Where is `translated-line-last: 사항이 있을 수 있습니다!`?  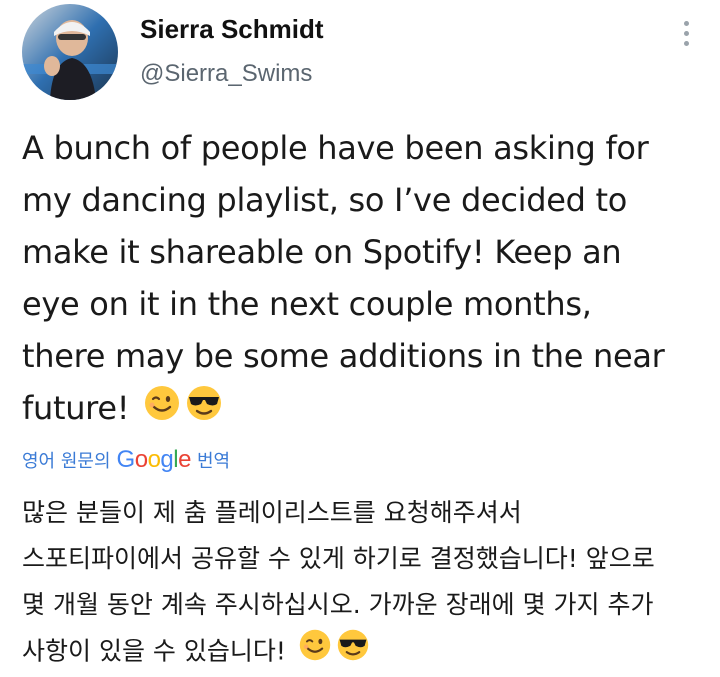
translated-line-last: 사항이 있을 수 있습니다! is located at coordinates (367, 652).